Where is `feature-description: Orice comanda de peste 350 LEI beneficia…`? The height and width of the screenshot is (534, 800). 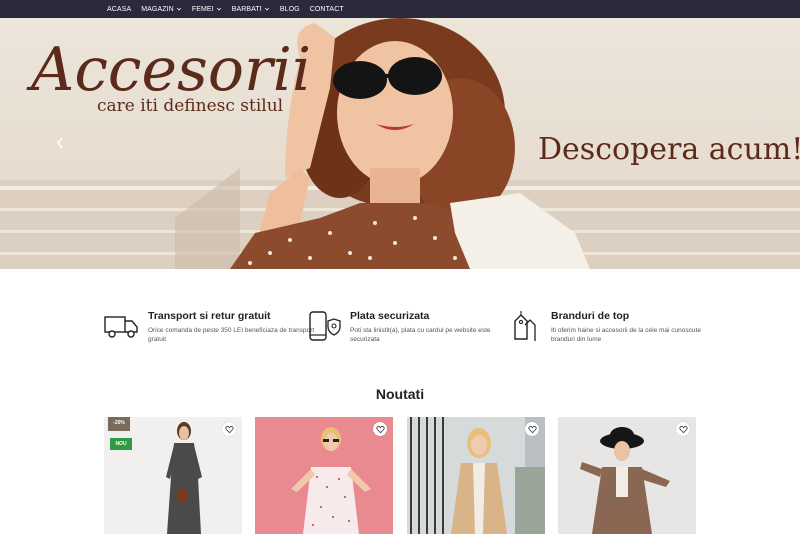
feature-description: Orice comanda de peste 350 LEI beneficia… is located at coordinates (231, 335).